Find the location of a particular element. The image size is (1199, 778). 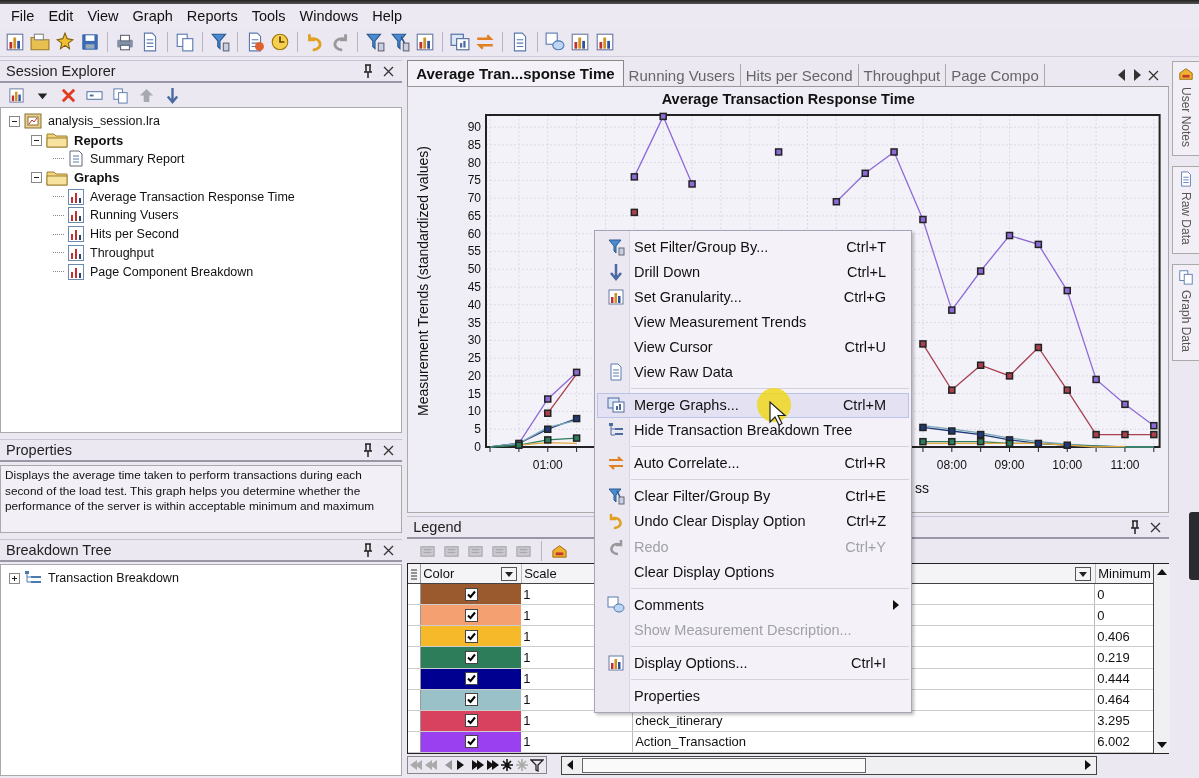

table-cell: check_itinerary is located at coordinates (679, 721).